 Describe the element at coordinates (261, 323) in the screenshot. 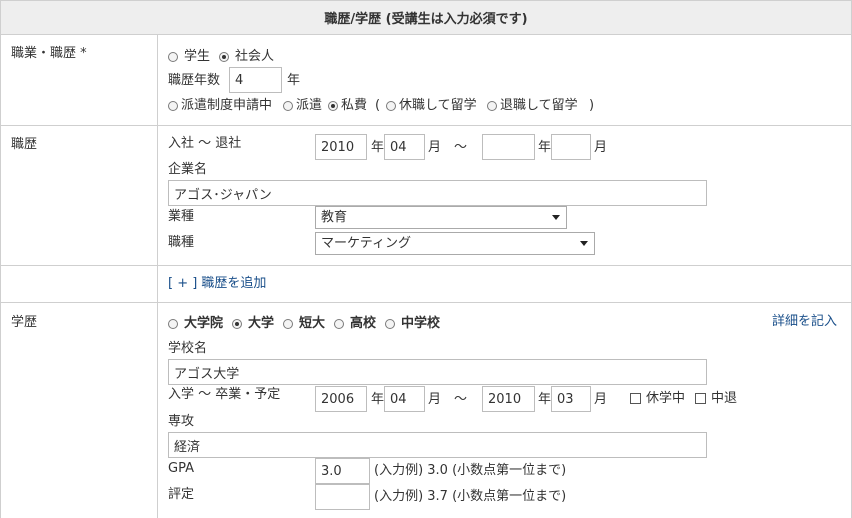

I see `radio-university-label: 大学` at that location.